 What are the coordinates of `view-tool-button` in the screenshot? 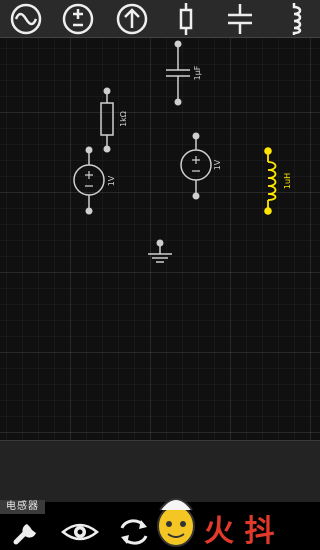 It's located at (80, 532).